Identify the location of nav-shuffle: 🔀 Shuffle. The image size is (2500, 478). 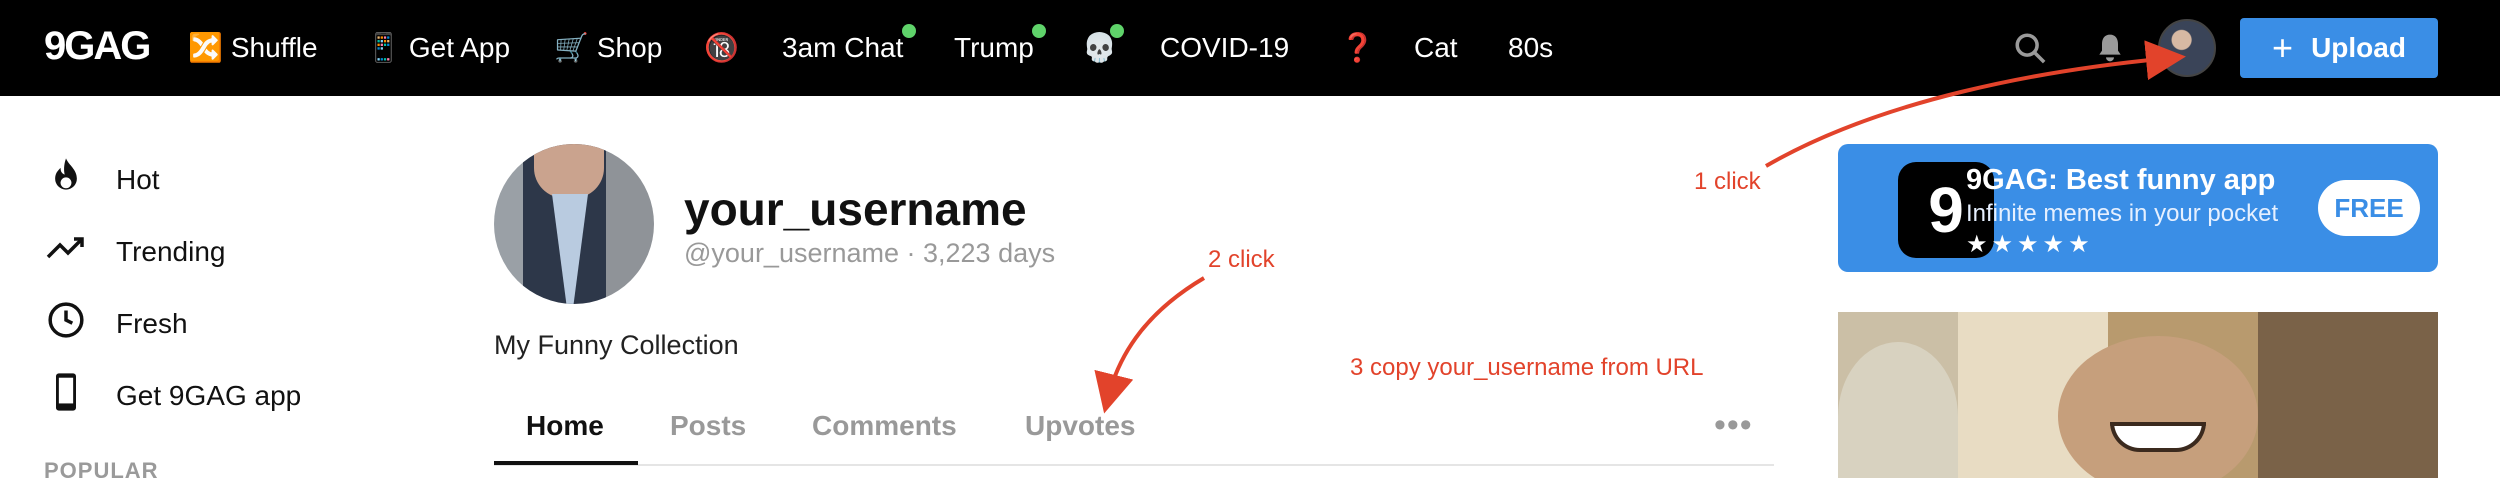
(253, 48).